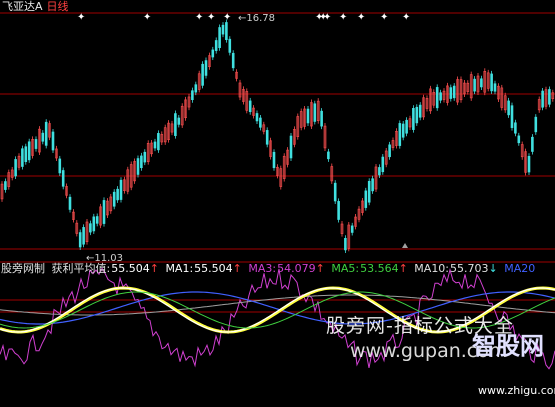  I want to click on period-label: 日线, so click(57, 6).